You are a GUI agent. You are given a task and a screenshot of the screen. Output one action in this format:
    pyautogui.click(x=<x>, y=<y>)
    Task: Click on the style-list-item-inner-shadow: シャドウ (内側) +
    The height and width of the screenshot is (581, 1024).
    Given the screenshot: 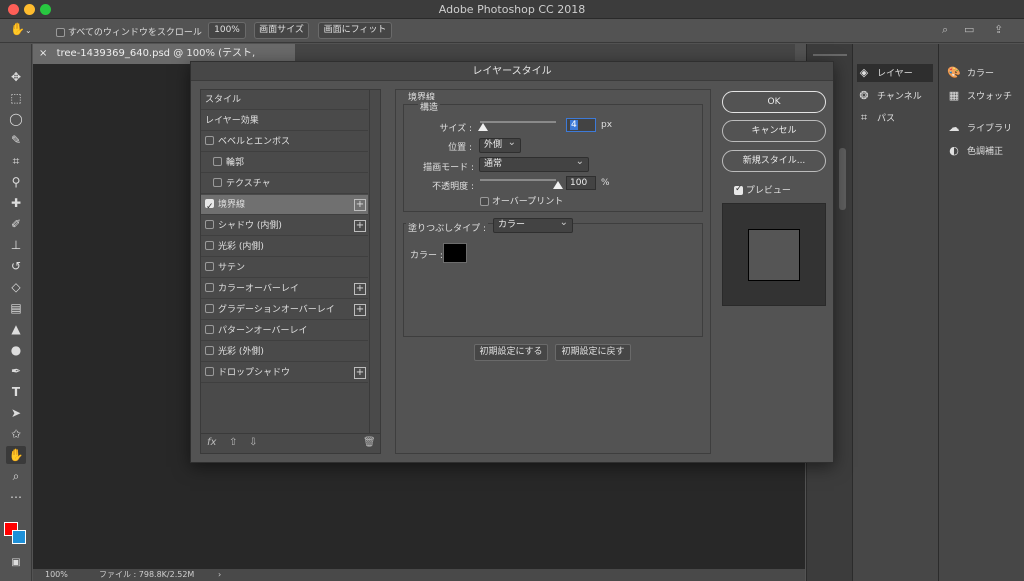 What is the action you would take?
    pyautogui.click(x=284, y=226)
    